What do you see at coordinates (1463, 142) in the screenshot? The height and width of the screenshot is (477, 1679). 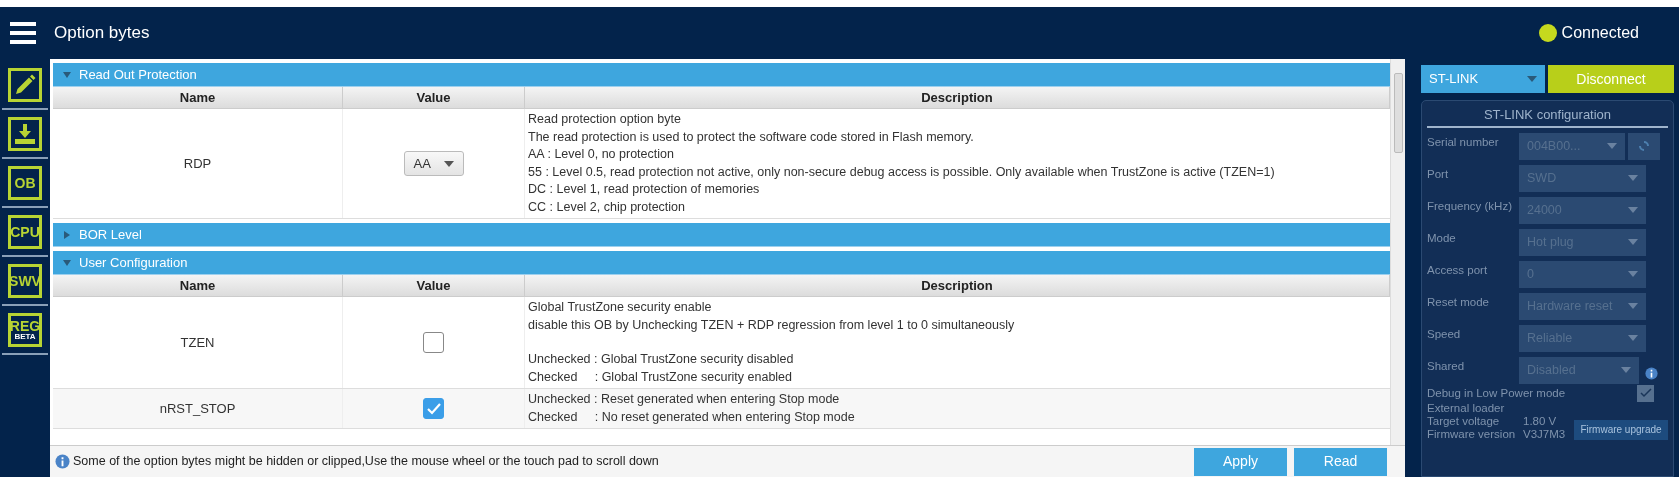 I see `field-label: Serial number` at bounding box center [1463, 142].